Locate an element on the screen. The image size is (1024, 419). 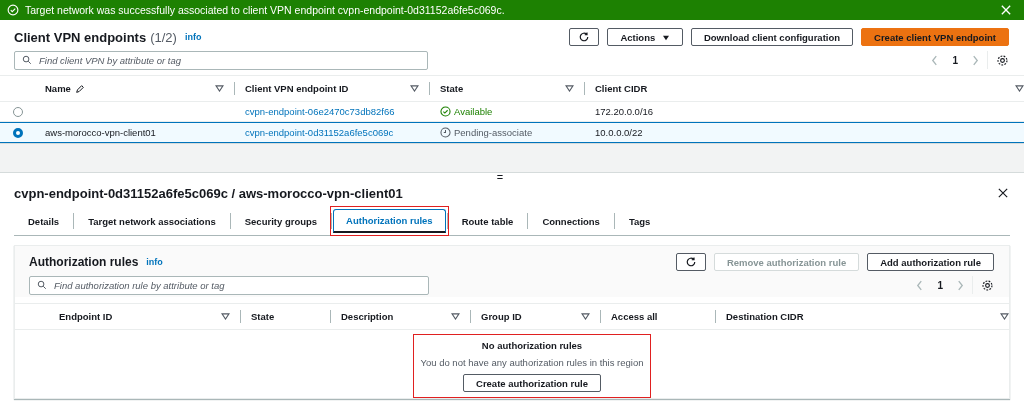
tab: Connections is located at coordinates (571, 221).